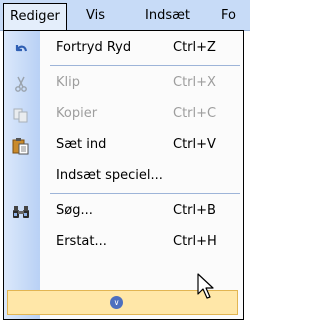  Describe the element at coordinates (116, 302) in the screenshot. I see `double-chevron-down-icon: ∨` at that location.